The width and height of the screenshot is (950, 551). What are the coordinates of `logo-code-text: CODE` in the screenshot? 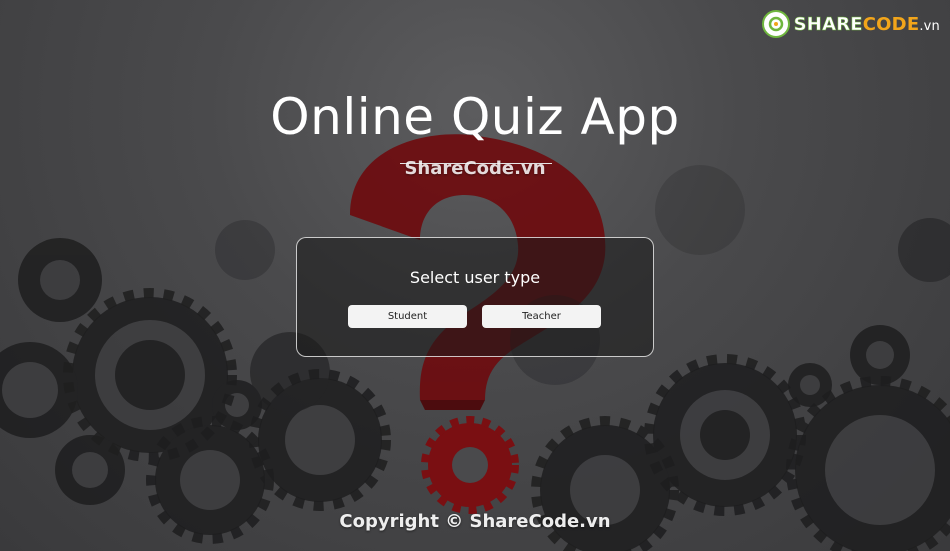 It's located at (891, 24).